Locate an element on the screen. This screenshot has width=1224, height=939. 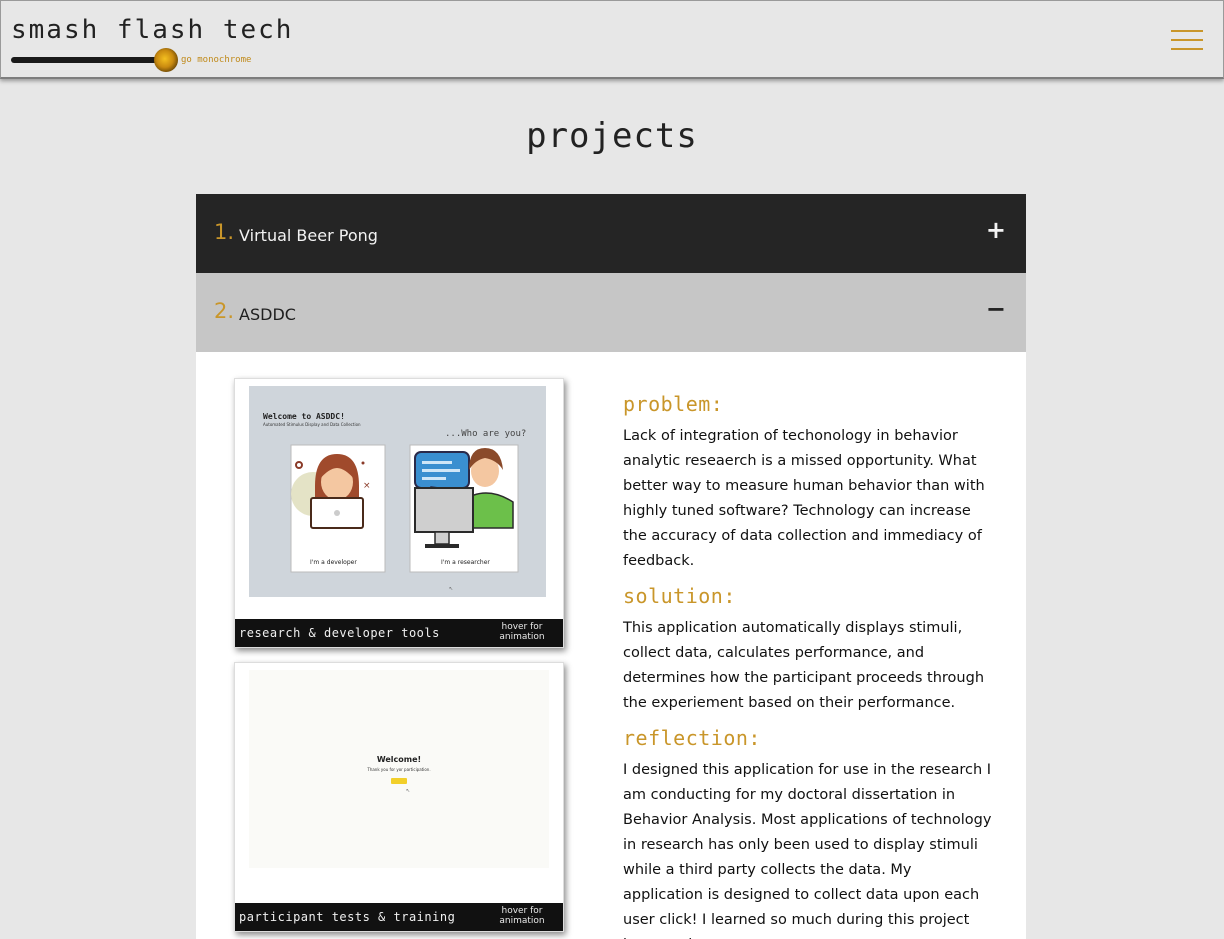
monochrome-toggle-label: go monochrome is located at coordinates (216, 60).